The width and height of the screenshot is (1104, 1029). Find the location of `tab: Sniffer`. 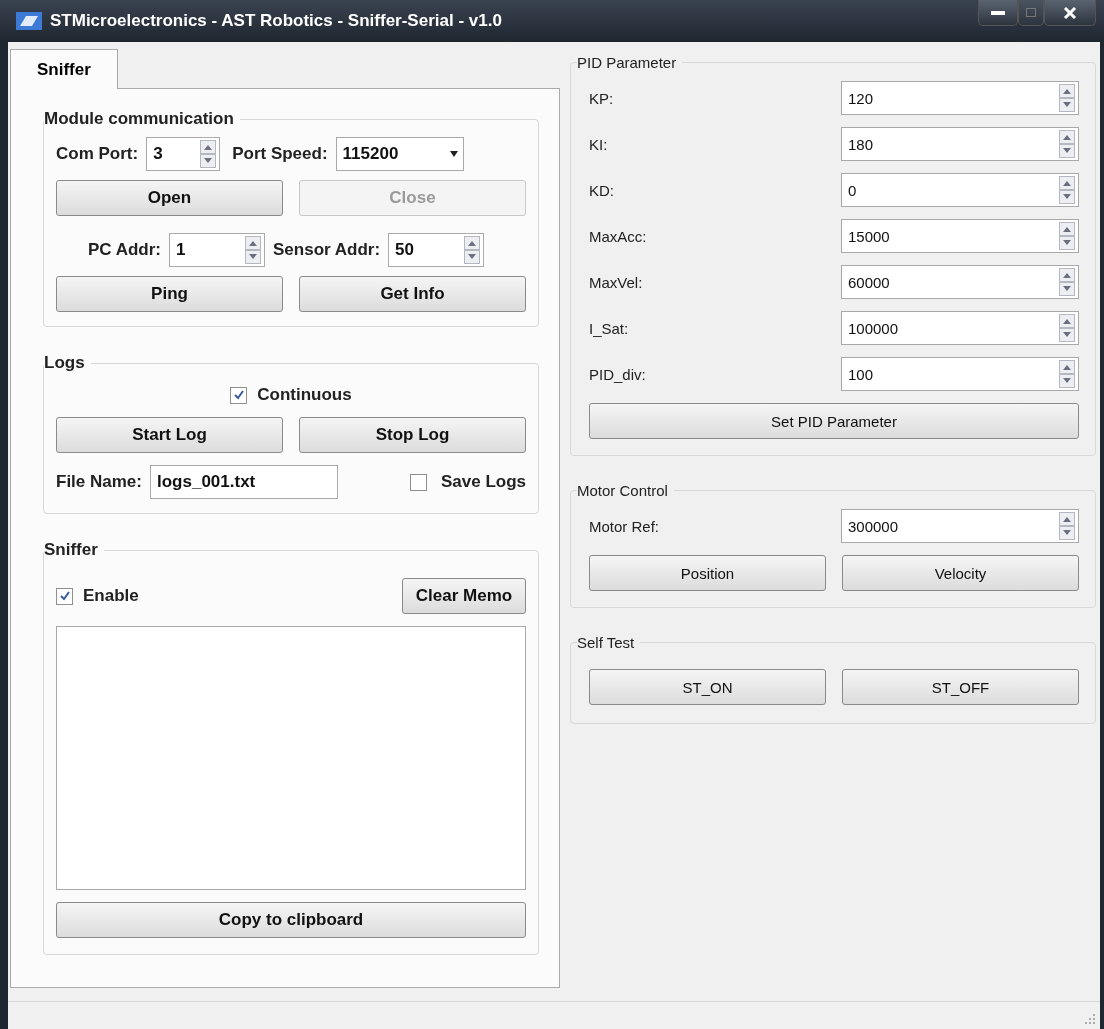

tab: Sniffer is located at coordinates (64, 69).